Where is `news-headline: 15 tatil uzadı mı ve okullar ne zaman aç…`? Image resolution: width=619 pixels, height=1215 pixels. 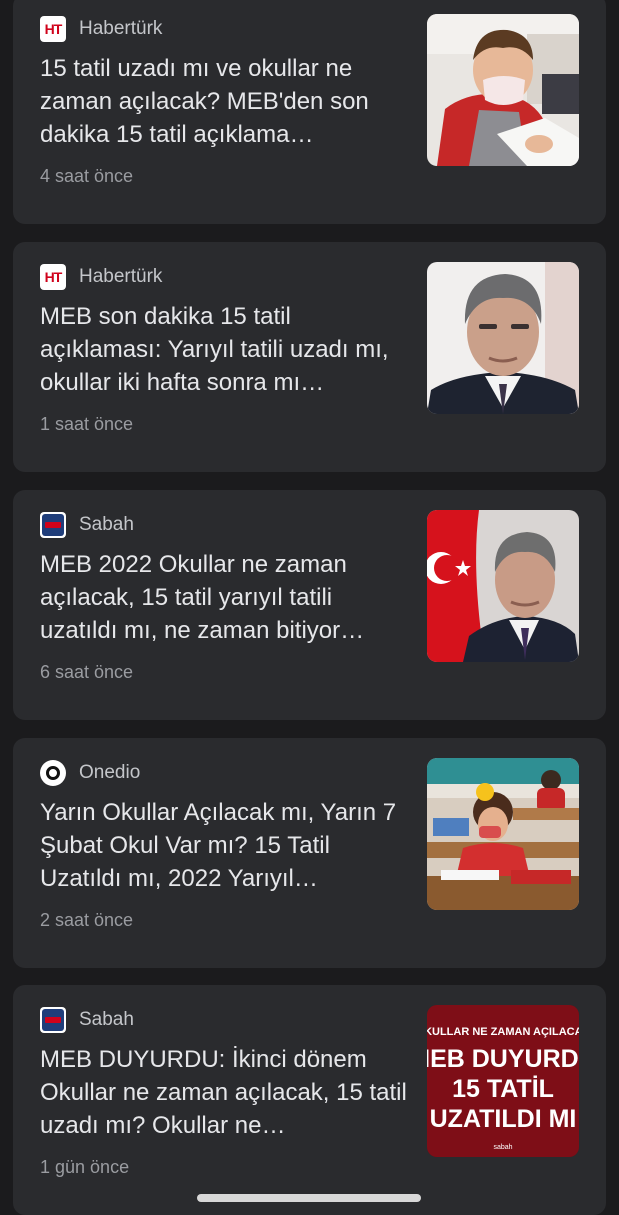
news-headline: 15 tatil uzadı mı ve okullar ne zaman aç… is located at coordinates (224, 101).